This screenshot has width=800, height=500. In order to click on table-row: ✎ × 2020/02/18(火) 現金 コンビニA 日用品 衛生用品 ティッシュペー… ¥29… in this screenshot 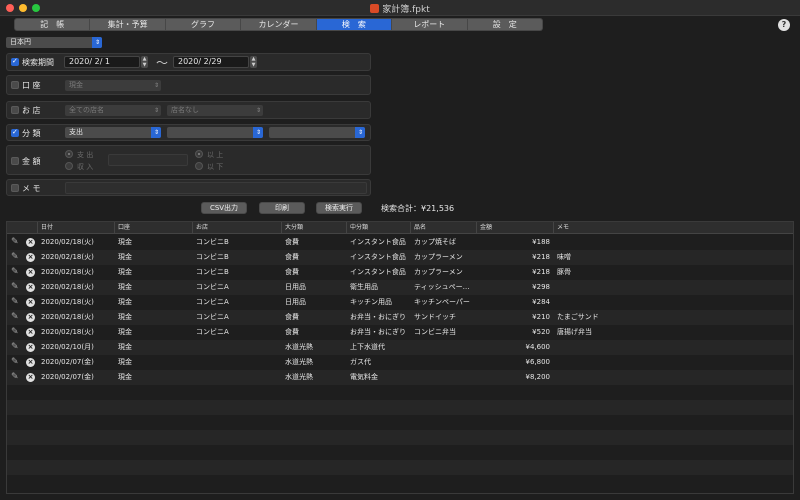, I will do `click(400, 287)`.